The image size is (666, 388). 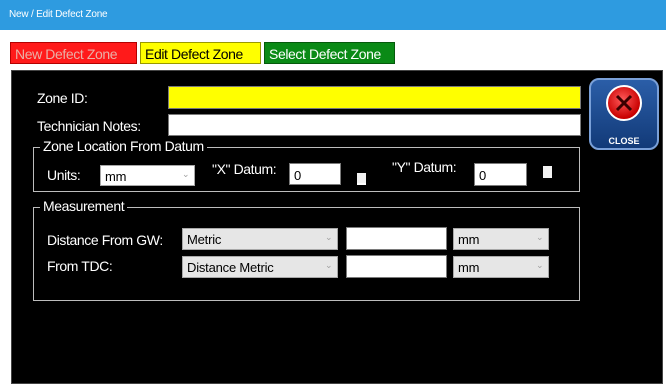 I want to click on distance-from-gw-unit-select: mm ⌄, so click(x=501, y=239).